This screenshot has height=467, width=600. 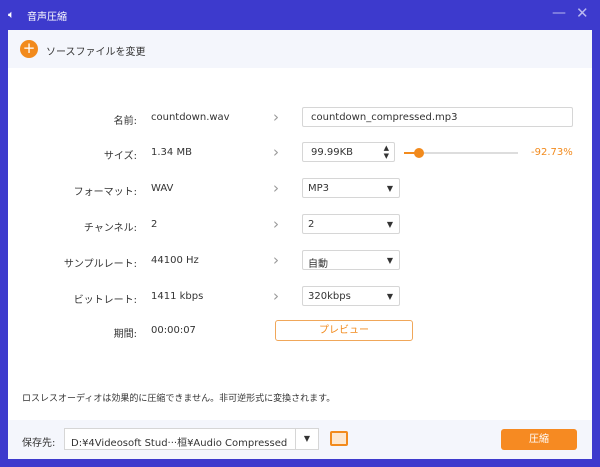 I want to click on label: サンプルレート:, so click(x=100, y=264).